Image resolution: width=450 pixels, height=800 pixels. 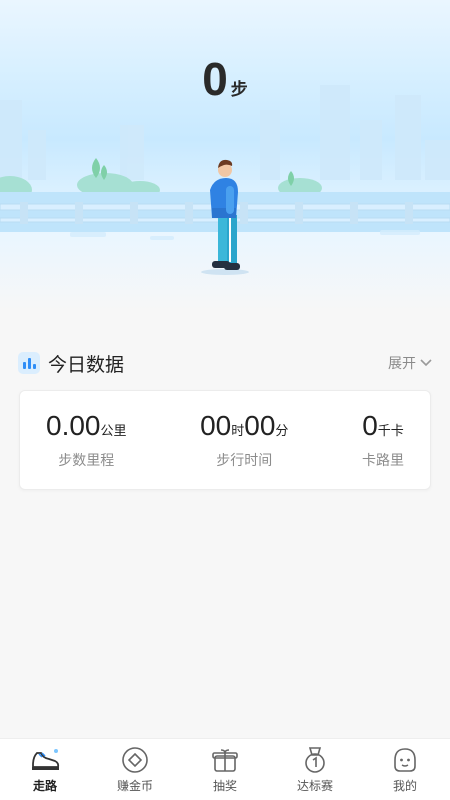 I want to click on nav-item-lottery: 抽奖, so click(x=225, y=769).